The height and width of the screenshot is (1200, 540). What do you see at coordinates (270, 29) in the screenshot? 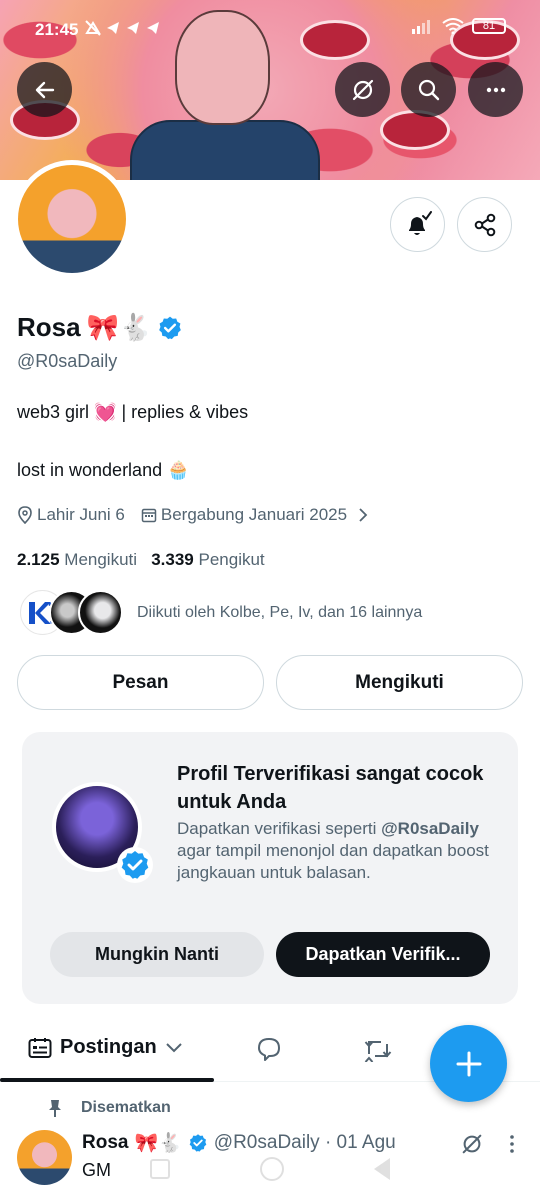
I see `status-bar: 21:45 81` at bounding box center [270, 29].